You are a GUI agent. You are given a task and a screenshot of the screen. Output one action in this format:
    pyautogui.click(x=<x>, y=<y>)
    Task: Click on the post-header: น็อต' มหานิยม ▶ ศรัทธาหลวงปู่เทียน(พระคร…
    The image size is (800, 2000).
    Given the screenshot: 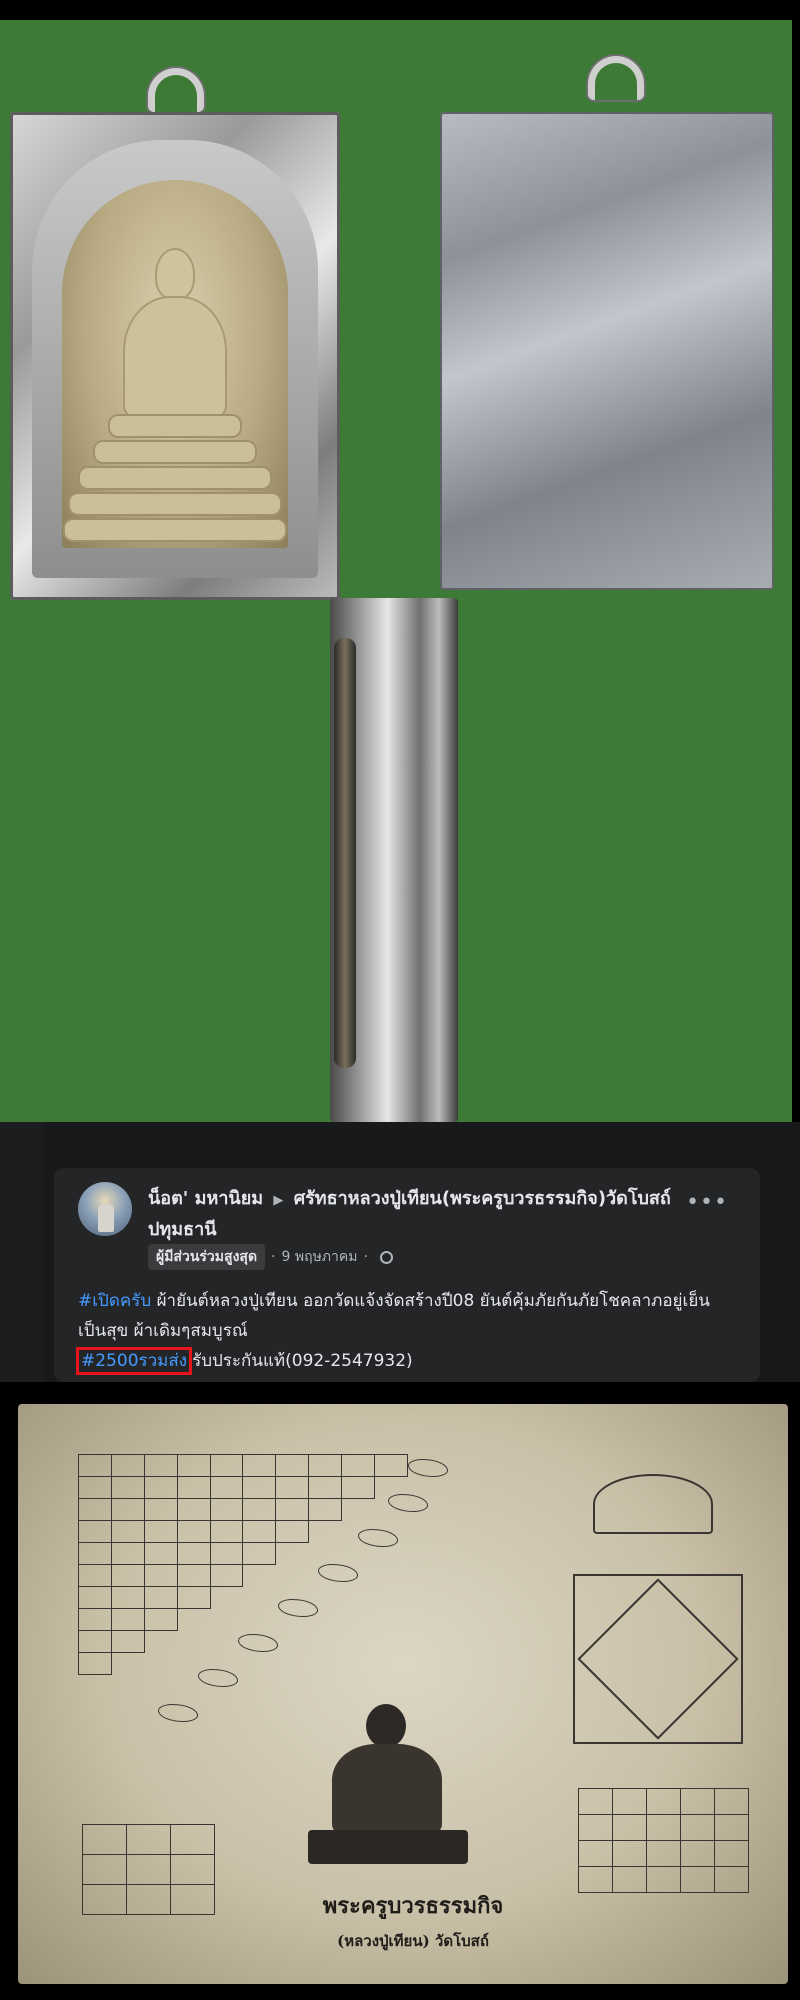 What is the action you would take?
    pyautogui.click(x=418, y=1214)
    